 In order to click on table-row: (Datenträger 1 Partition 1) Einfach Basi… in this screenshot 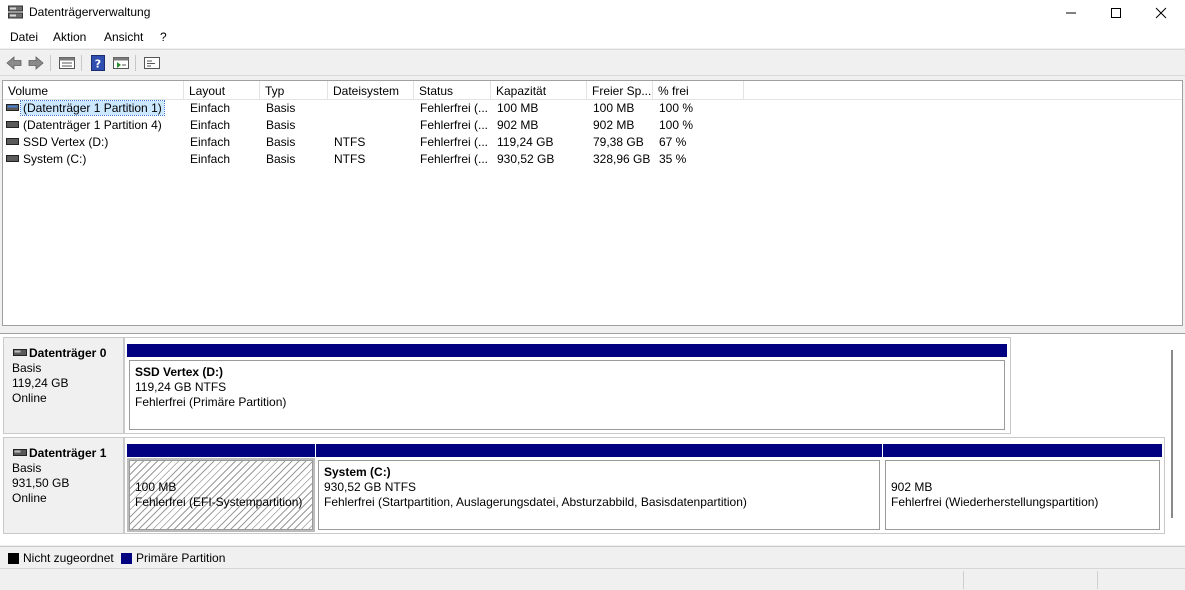, I will do `click(592, 108)`.